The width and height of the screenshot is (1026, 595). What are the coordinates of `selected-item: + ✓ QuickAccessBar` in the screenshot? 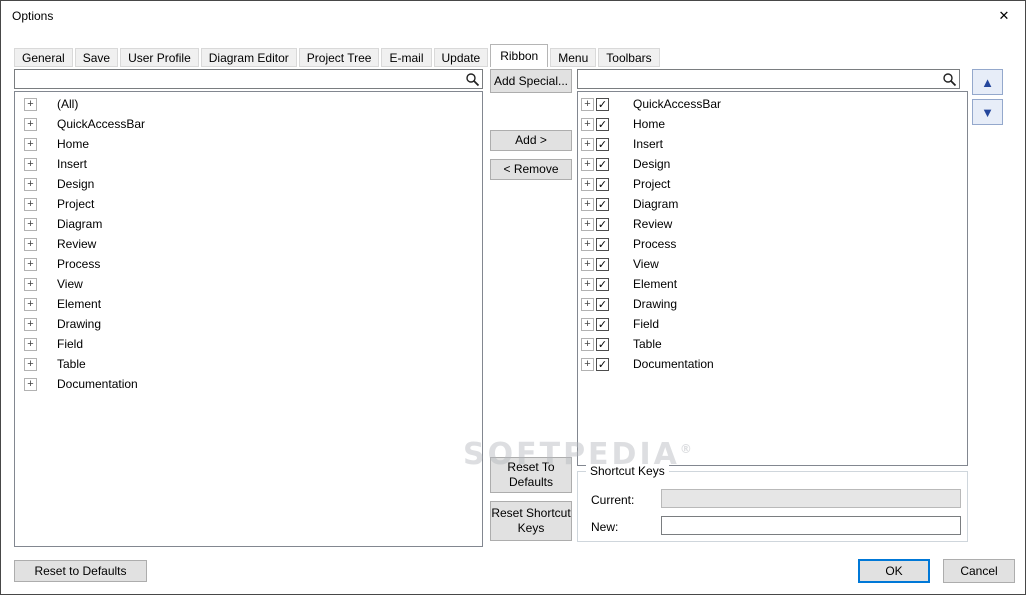 It's located at (772, 104).